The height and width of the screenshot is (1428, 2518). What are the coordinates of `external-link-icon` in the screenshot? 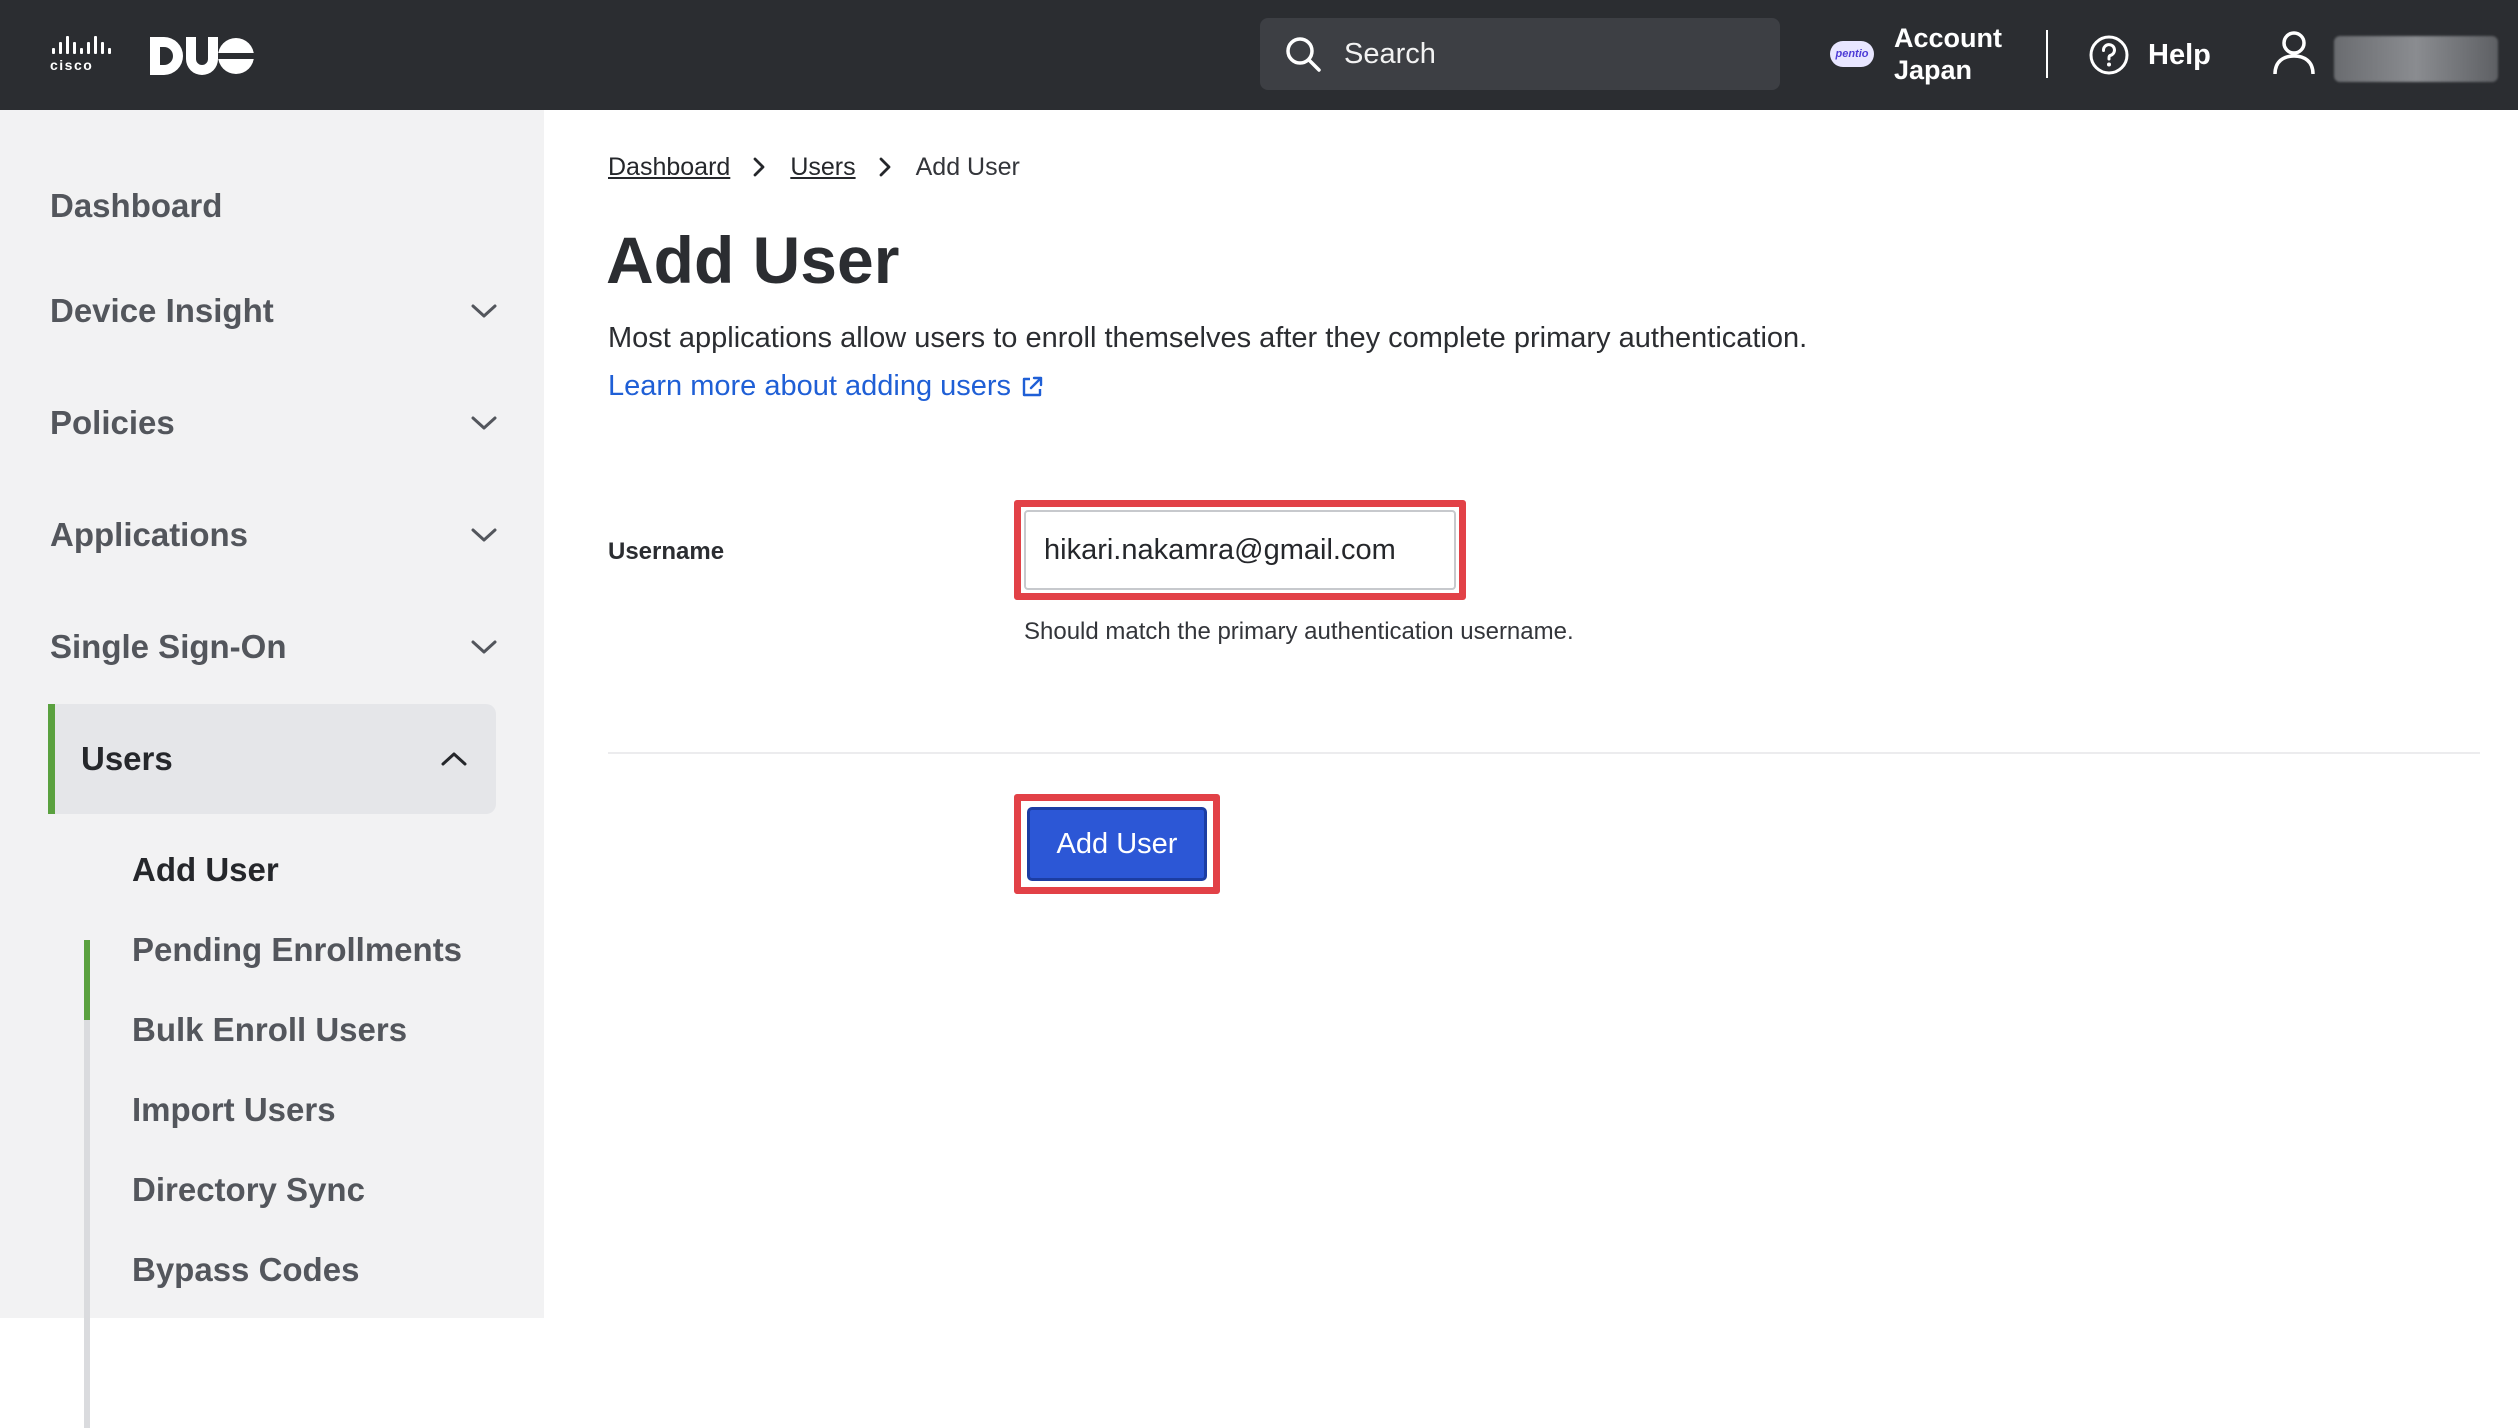 It's located at (1032, 386).